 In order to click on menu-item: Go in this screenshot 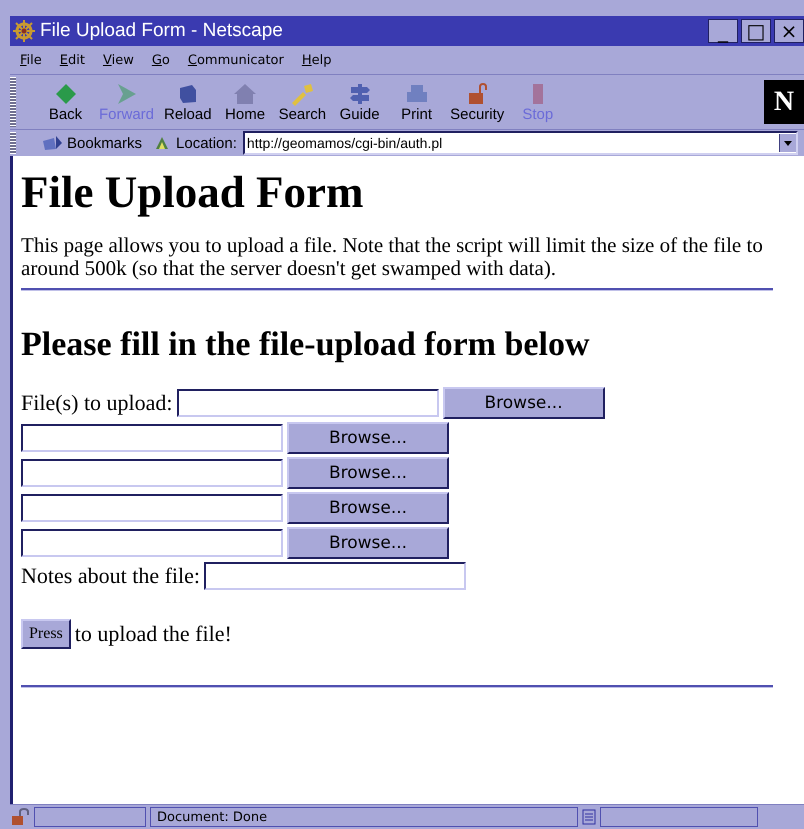, I will do `click(161, 60)`.